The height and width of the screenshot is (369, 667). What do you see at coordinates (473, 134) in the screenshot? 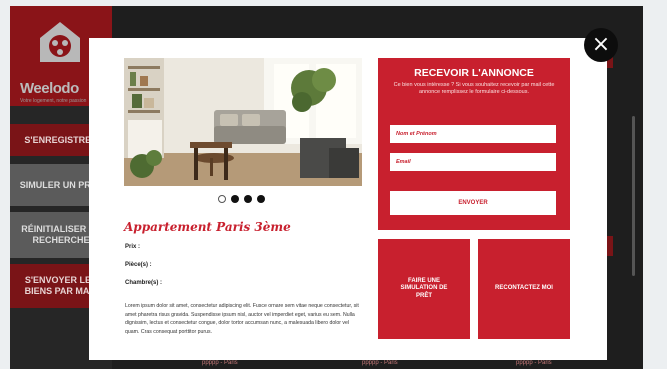
I see `name-input` at bounding box center [473, 134].